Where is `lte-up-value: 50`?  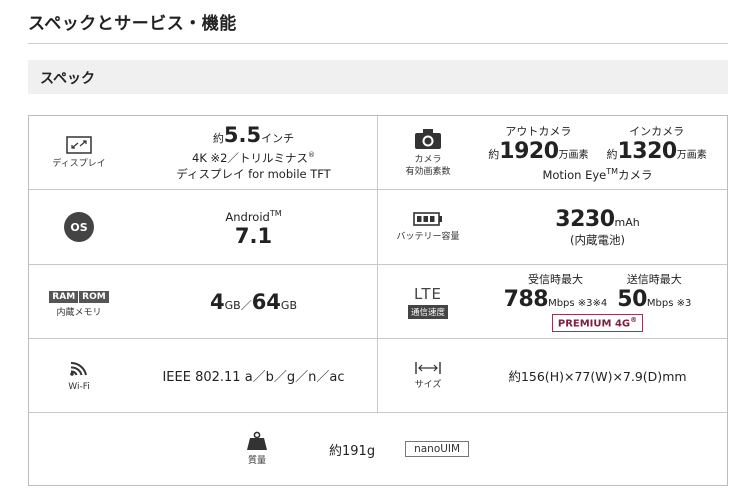
lte-up-value: 50 is located at coordinates (632, 300).